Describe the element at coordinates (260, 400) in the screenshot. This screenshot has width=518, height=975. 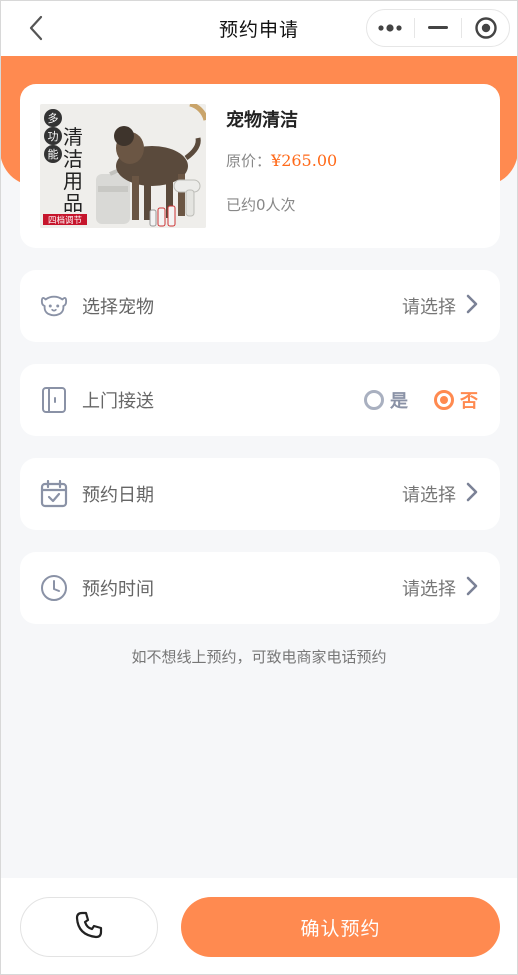
I see `pickup-row: 上门接送 是 否` at that location.